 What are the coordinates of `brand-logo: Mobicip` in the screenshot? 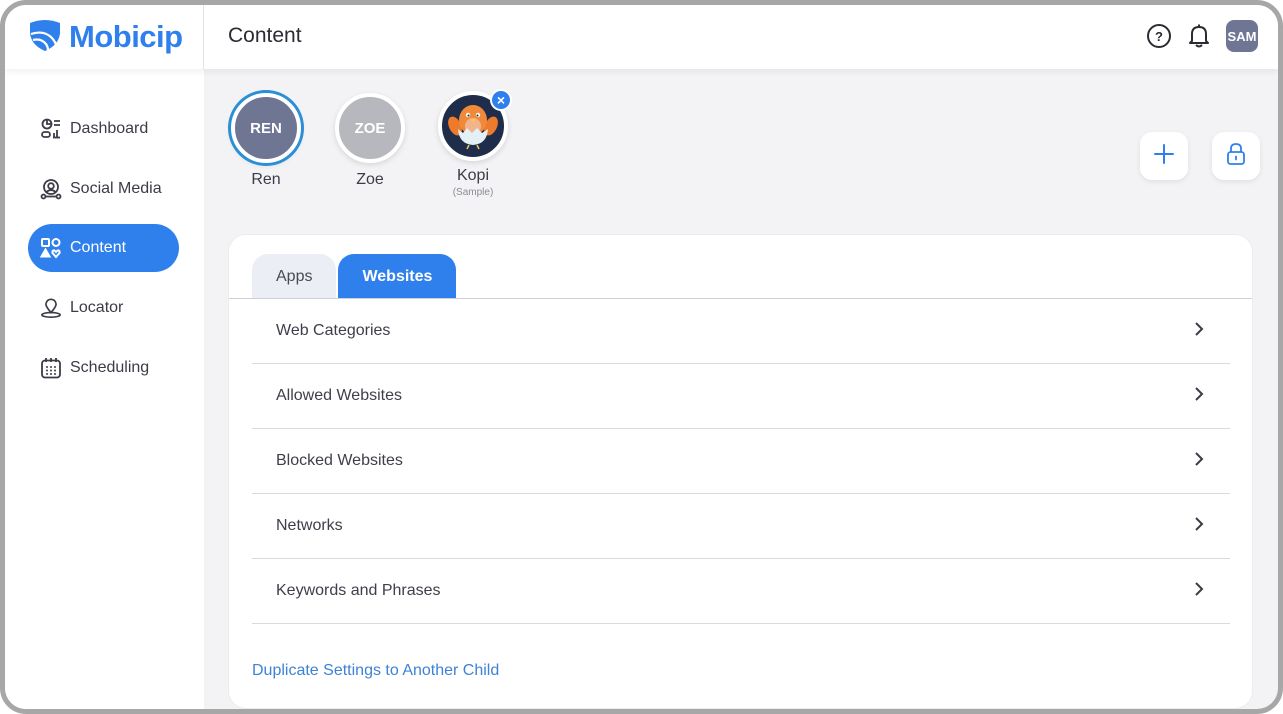 It's located at (104, 37).